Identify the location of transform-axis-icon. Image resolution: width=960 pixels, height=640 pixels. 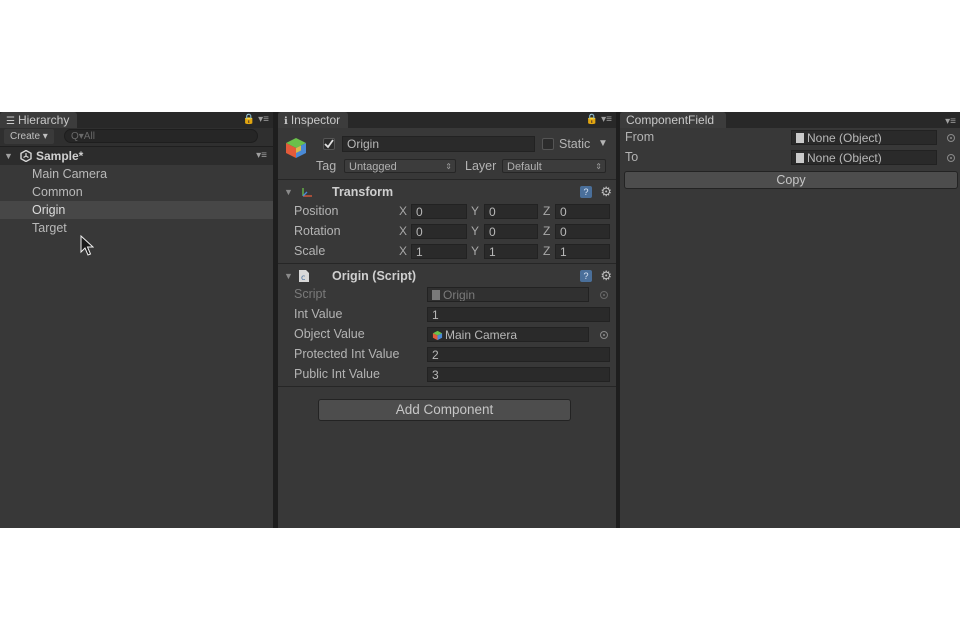
(307, 192).